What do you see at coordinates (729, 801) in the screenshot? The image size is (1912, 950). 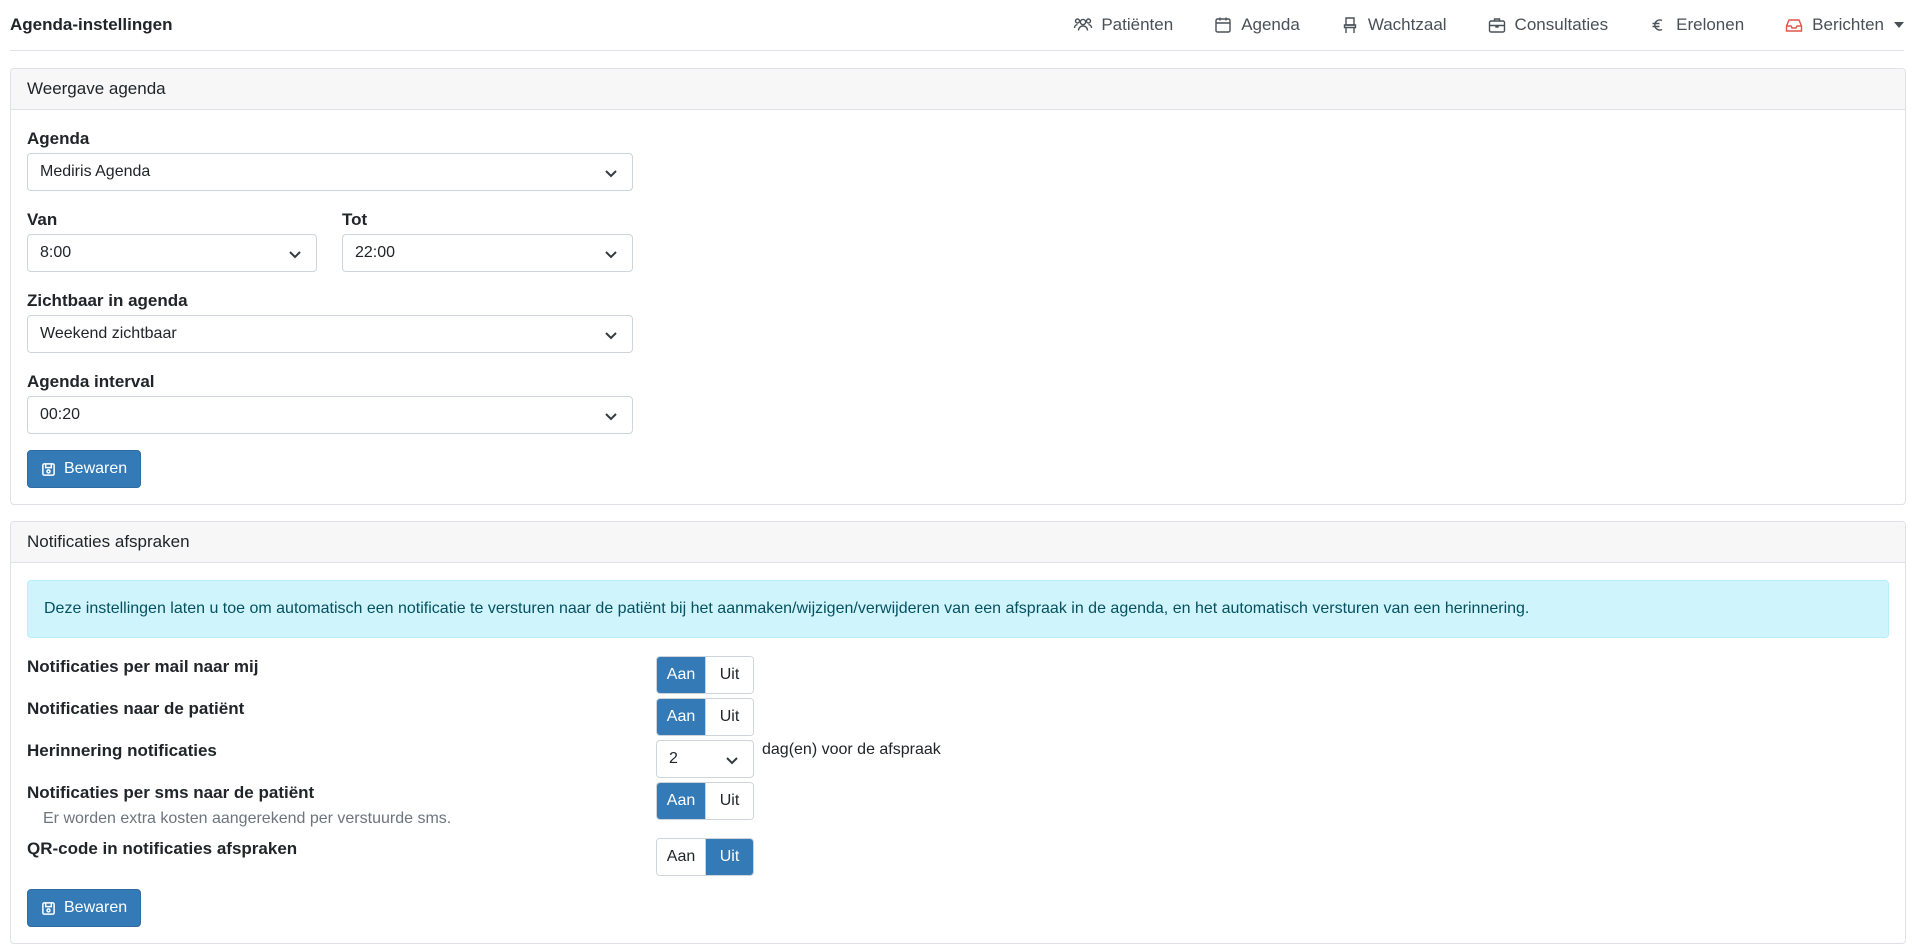 I see `sms-off-option: Uit` at bounding box center [729, 801].